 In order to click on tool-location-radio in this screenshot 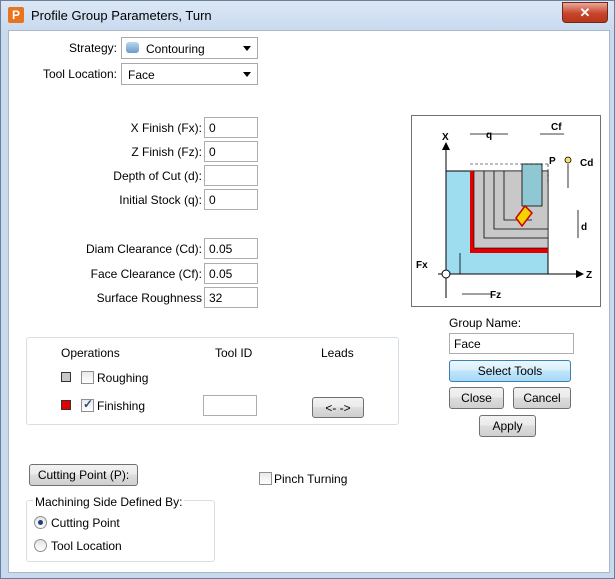, I will do `click(40, 545)`.